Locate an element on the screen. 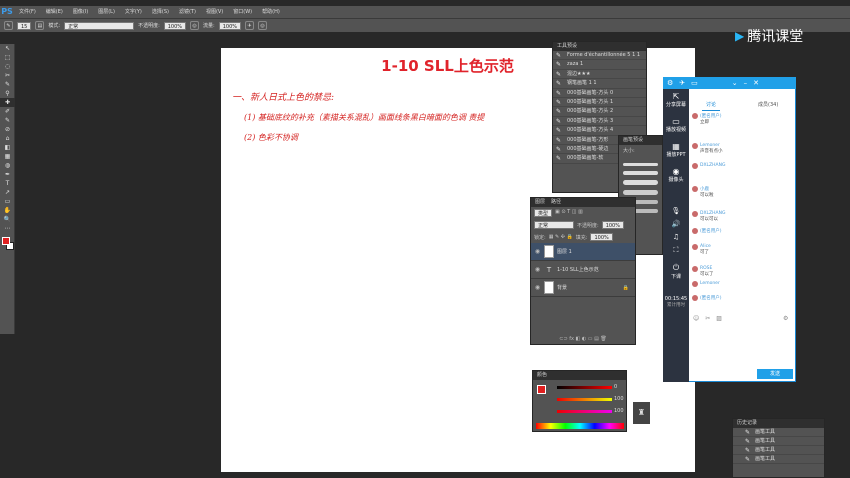 This screenshot has height=478, width=850. send-button: 发送 is located at coordinates (775, 374).